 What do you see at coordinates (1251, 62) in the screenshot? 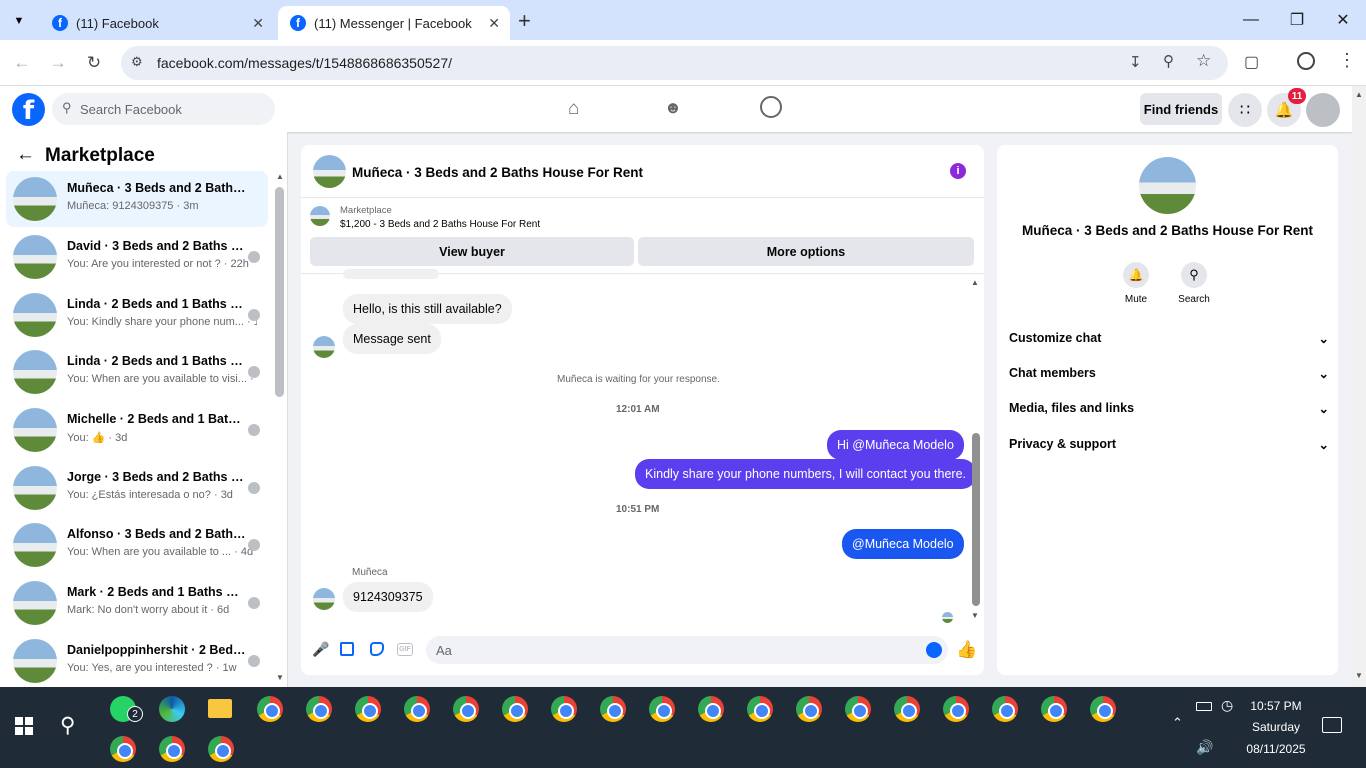
I see `extensions-icon: ▢` at bounding box center [1251, 62].